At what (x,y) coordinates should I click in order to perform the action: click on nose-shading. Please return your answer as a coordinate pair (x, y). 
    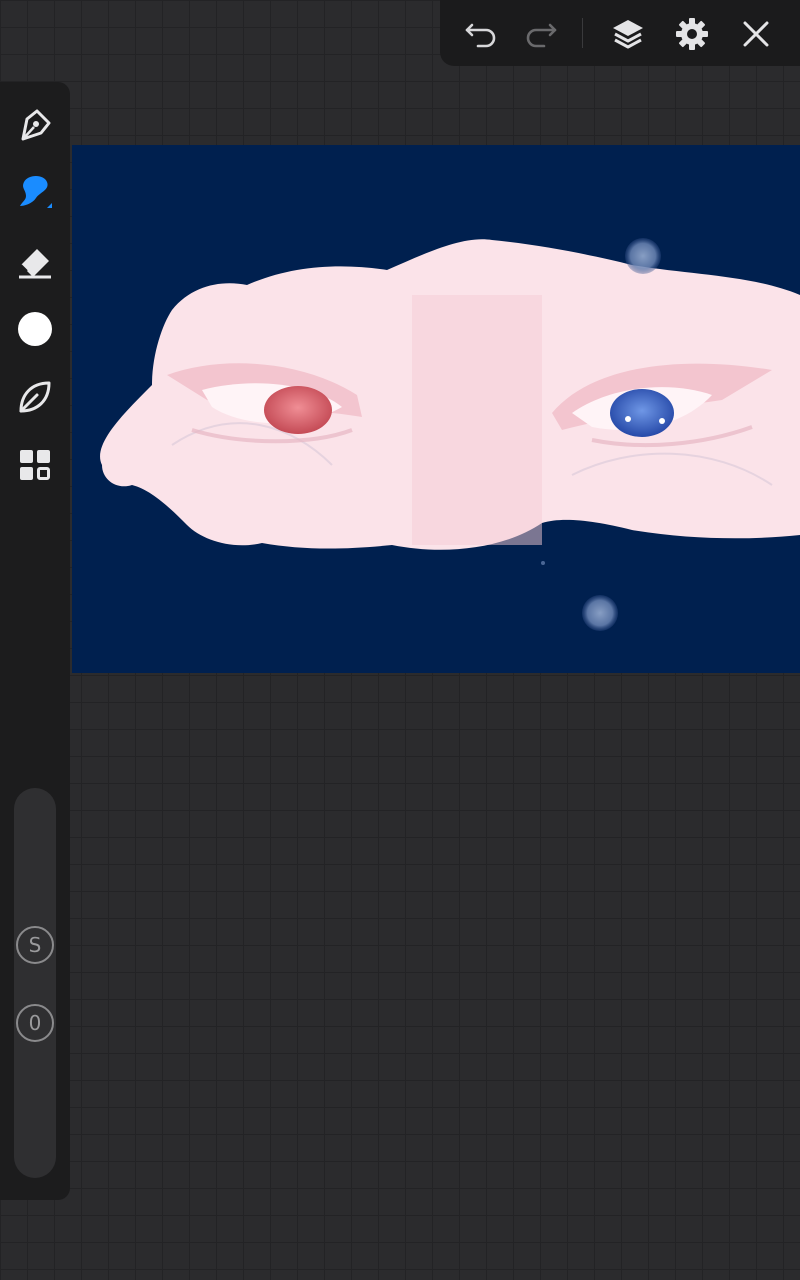
    Looking at the image, I should click on (477, 420).